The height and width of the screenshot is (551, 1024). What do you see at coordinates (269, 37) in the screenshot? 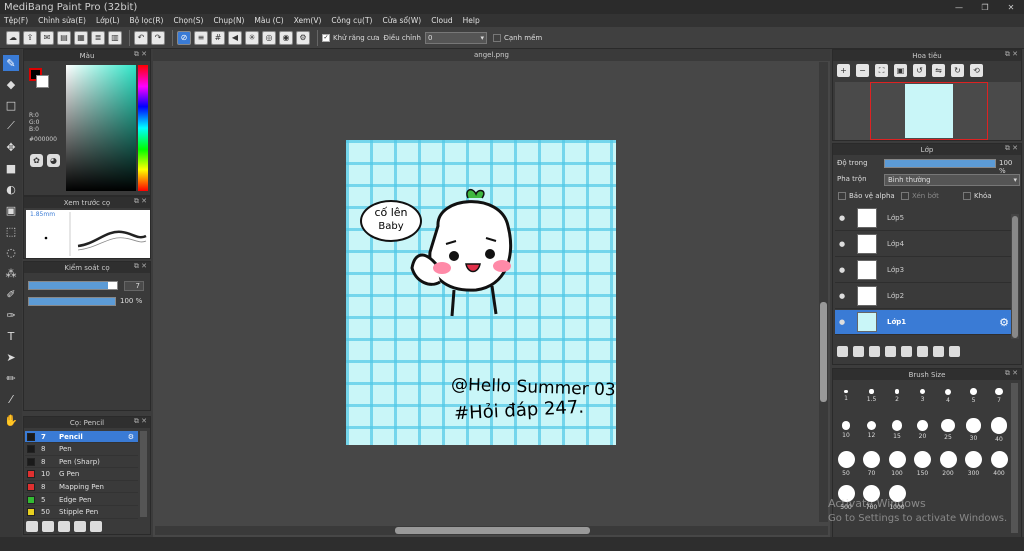
I see `circle-snap-icon: ◎` at bounding box center [269, 37].